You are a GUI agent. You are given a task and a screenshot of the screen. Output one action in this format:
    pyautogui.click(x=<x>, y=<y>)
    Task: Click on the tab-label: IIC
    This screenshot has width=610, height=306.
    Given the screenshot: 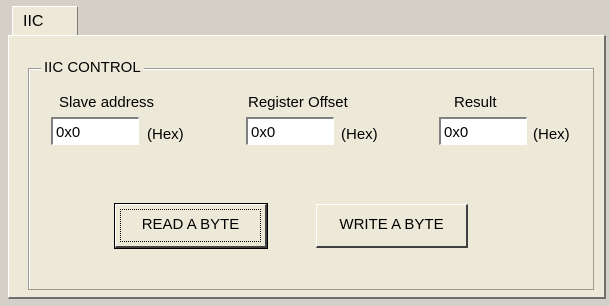 What is the action you would take?
    pyautogui.click(x=33, y=21)
    